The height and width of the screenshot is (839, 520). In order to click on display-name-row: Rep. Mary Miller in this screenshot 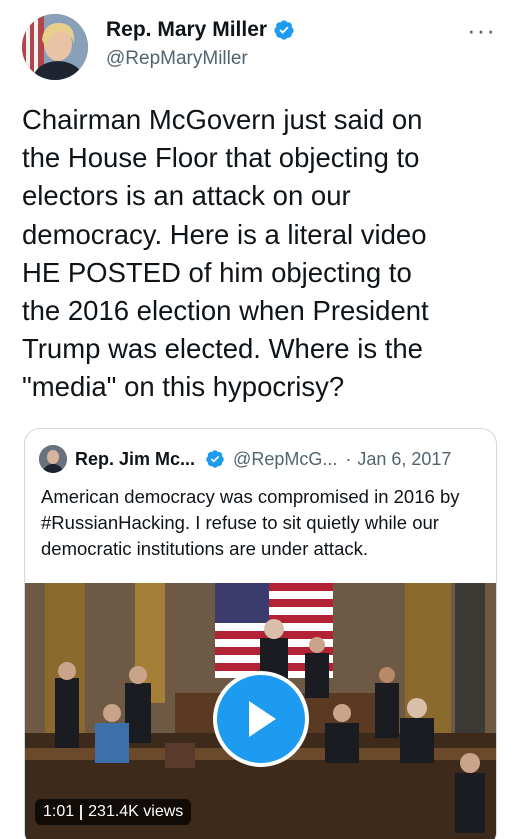, I will do `click(200, 30)`.